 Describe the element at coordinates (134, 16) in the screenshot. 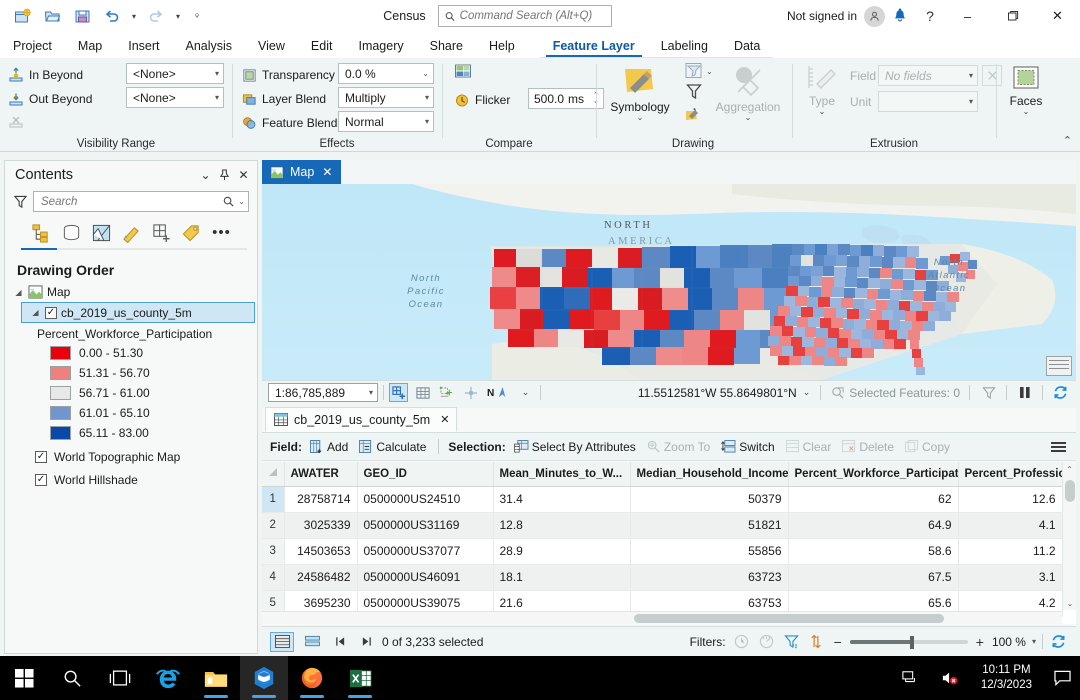

I see `undo-dropdown-icon: ▾` at that location.